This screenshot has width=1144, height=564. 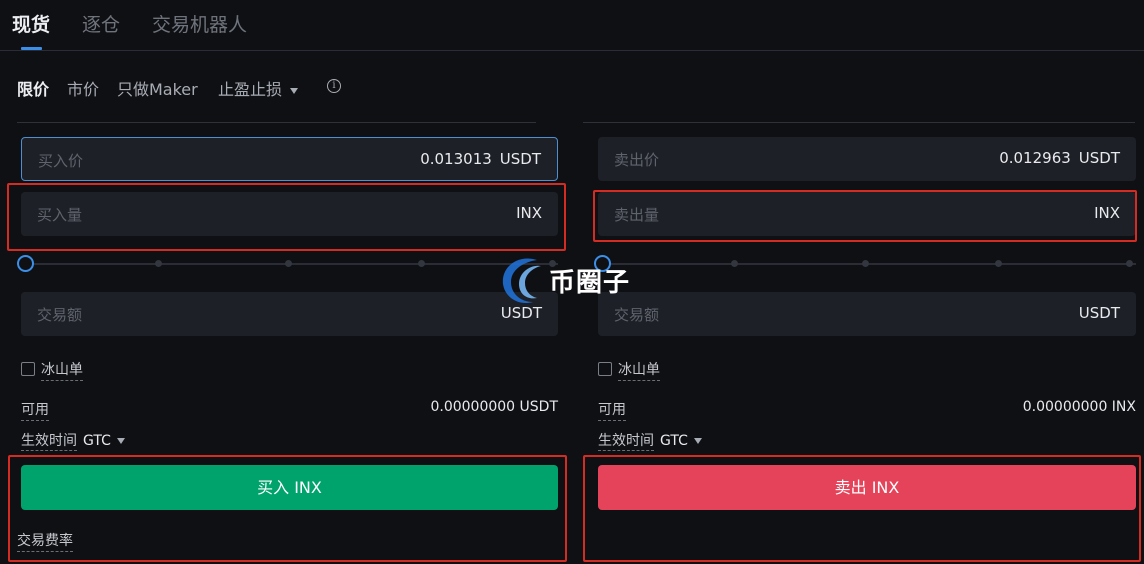 I want to click on sell-total-unit: USDT, so click(x=1099, y=313).